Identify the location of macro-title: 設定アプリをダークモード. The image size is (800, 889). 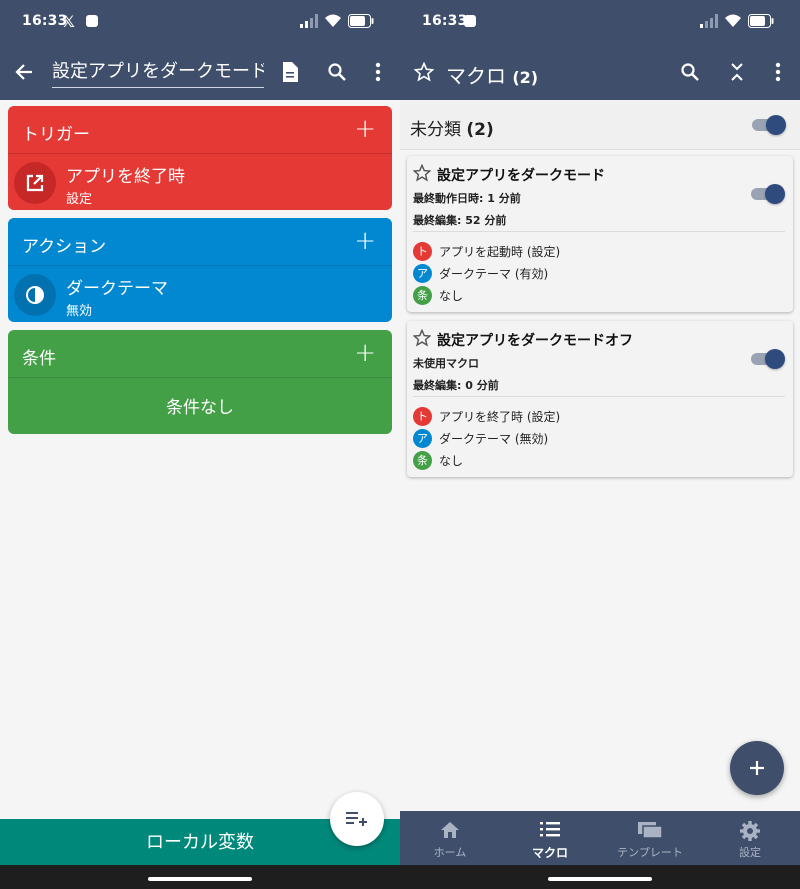
(521, 176).